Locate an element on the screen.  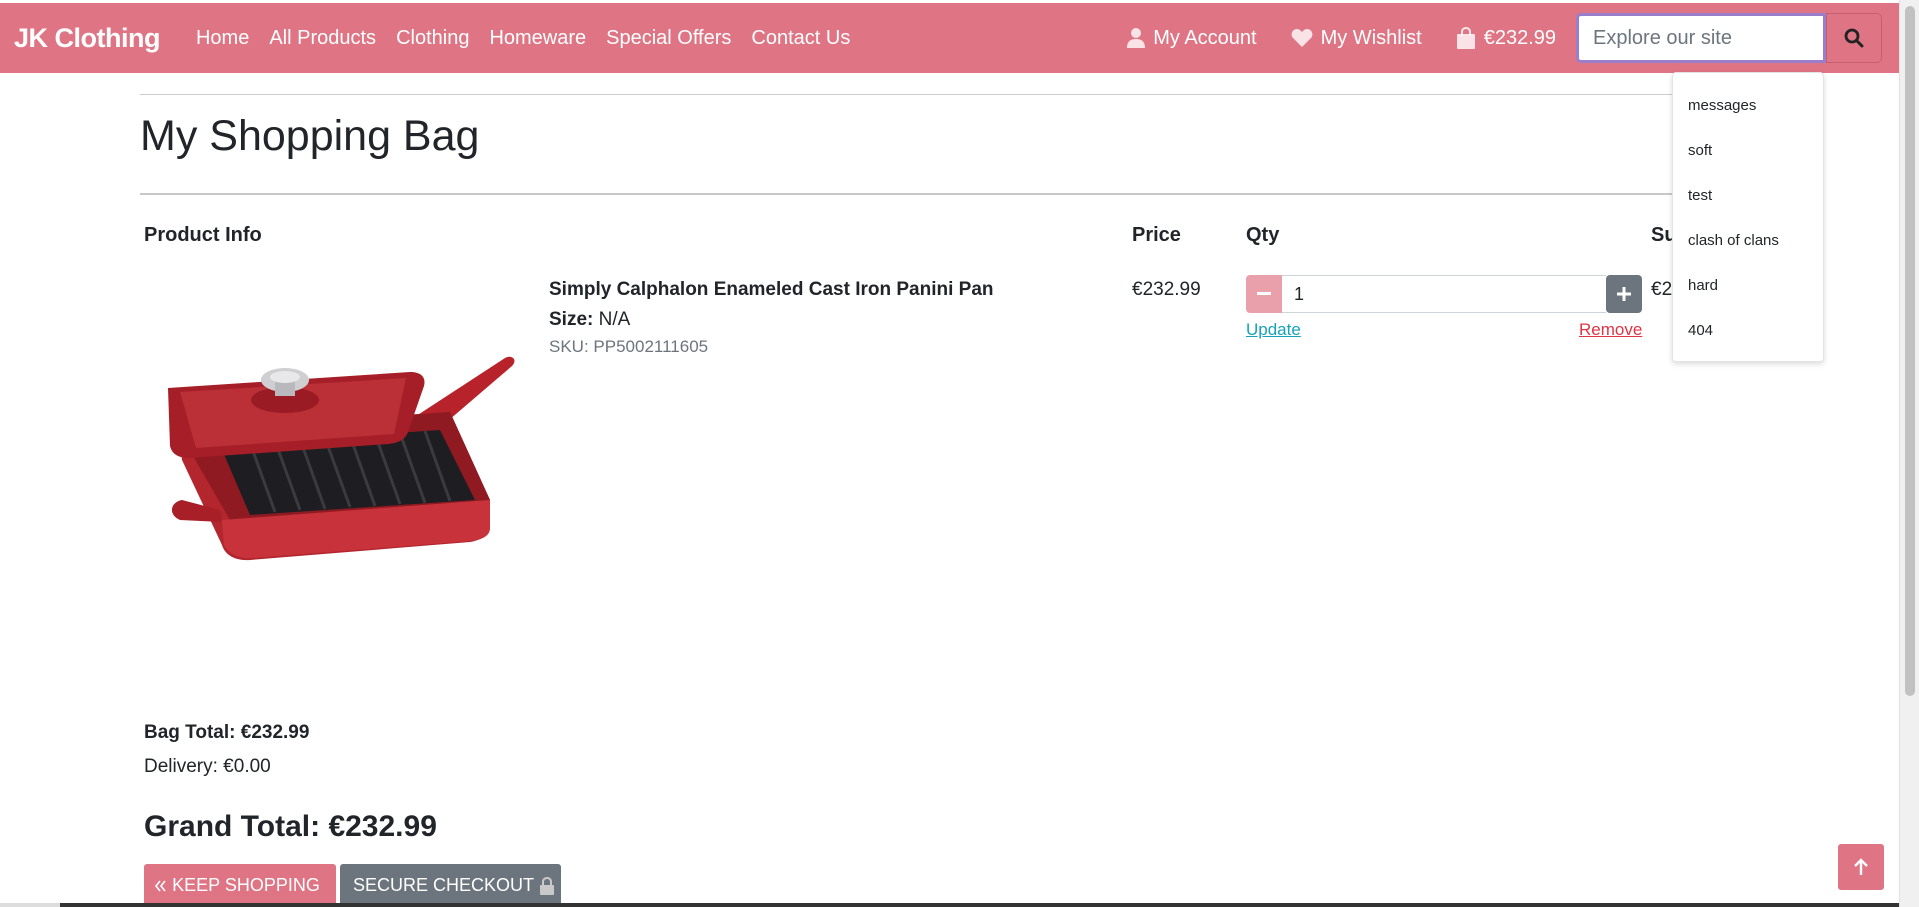
shopping-bag-icon is located at coordinates (1465, 38).